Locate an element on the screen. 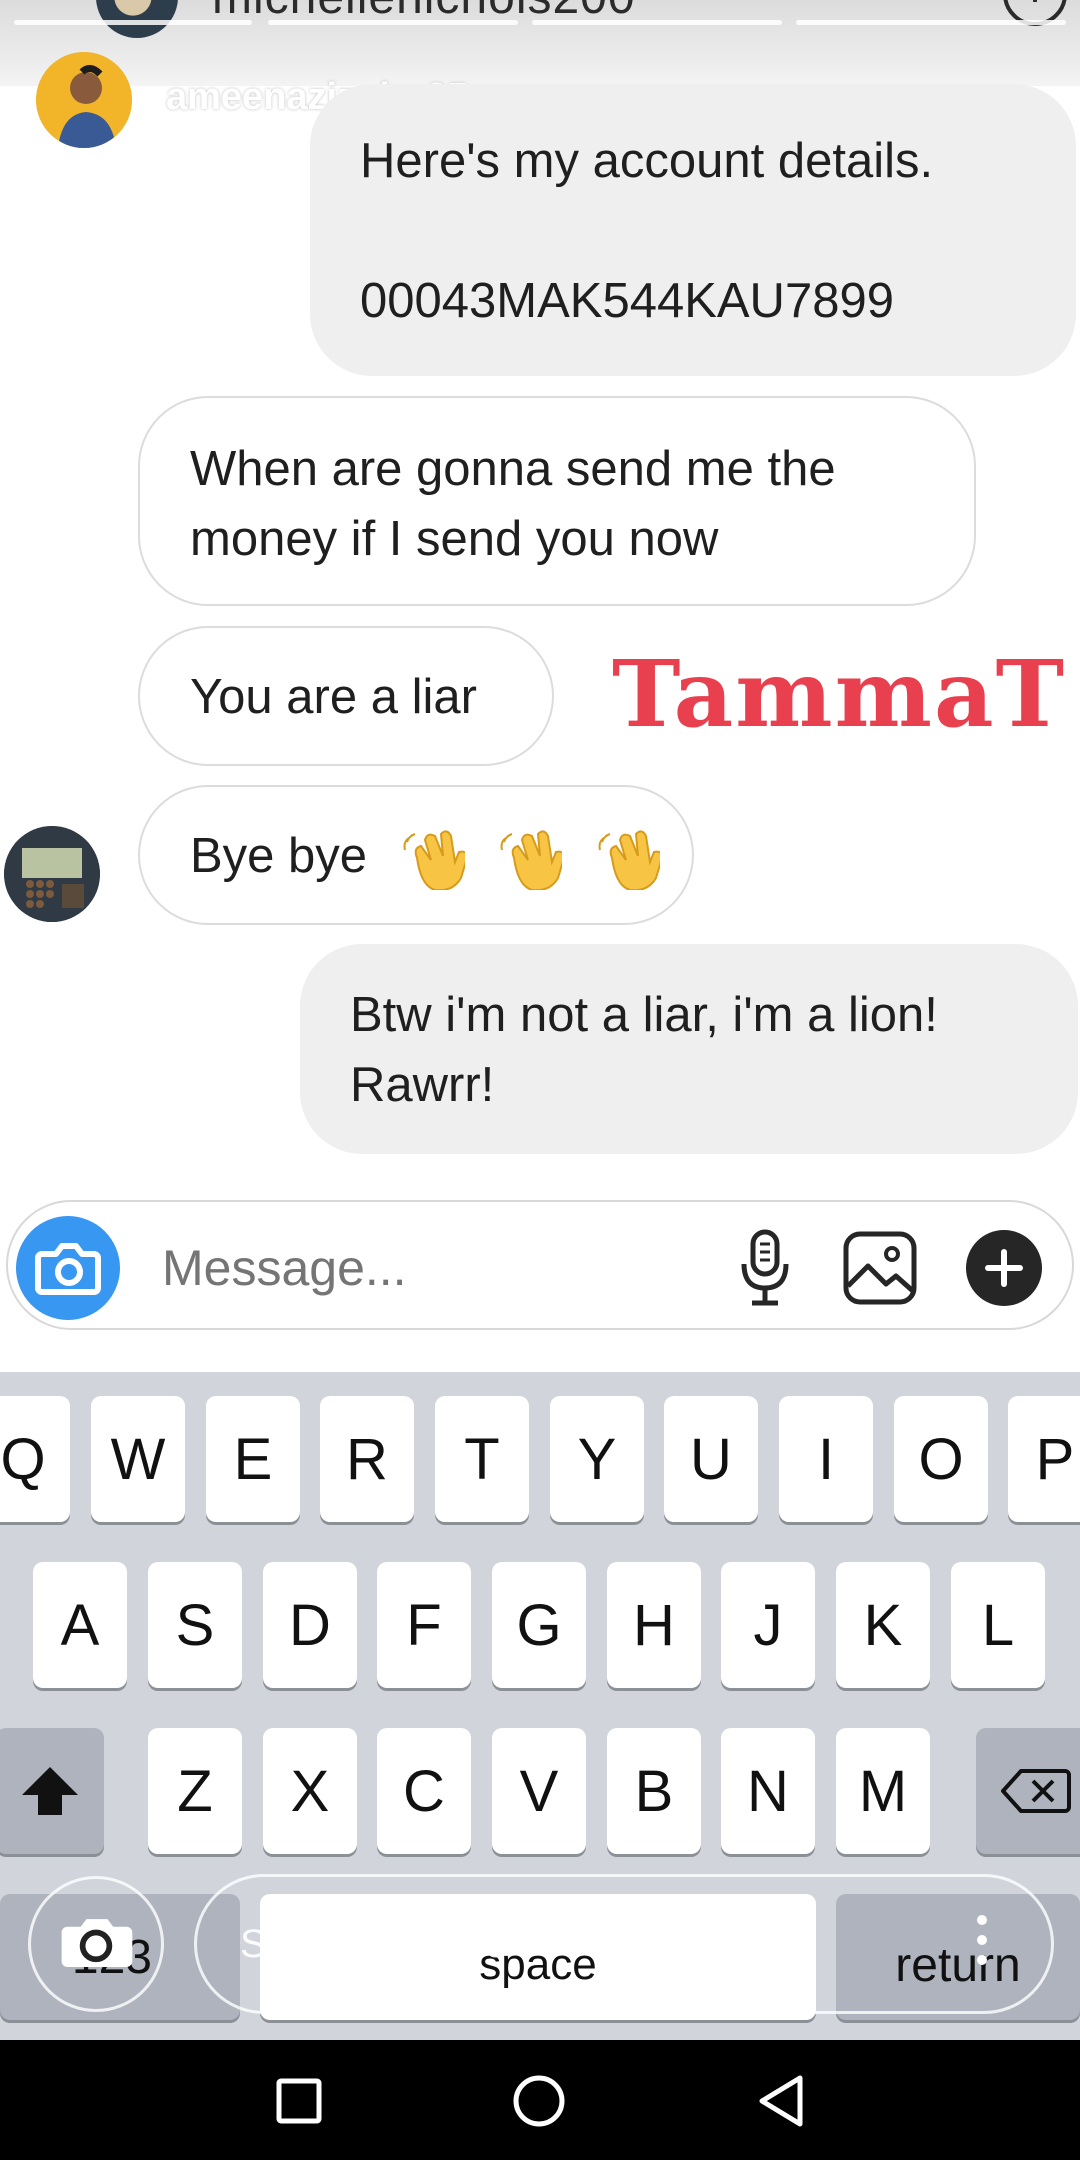 This screenshot has width=1080, height=2160. microphone-icon is located at coordinates (765, 1268).